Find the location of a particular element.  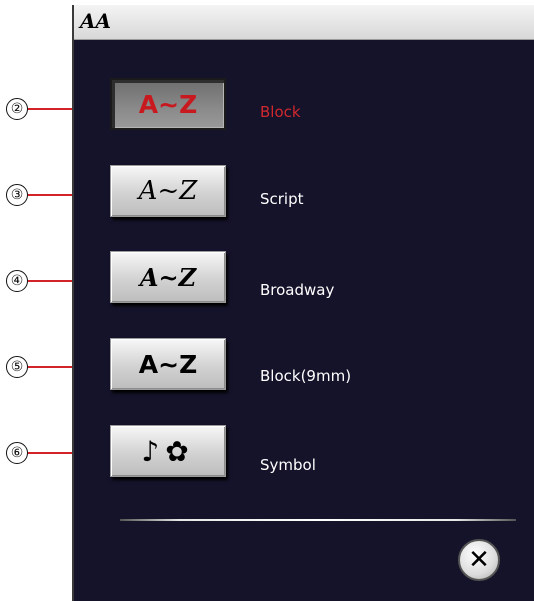

font-button-block-9mm-label: A~Z is located at coordinates (168, 364).